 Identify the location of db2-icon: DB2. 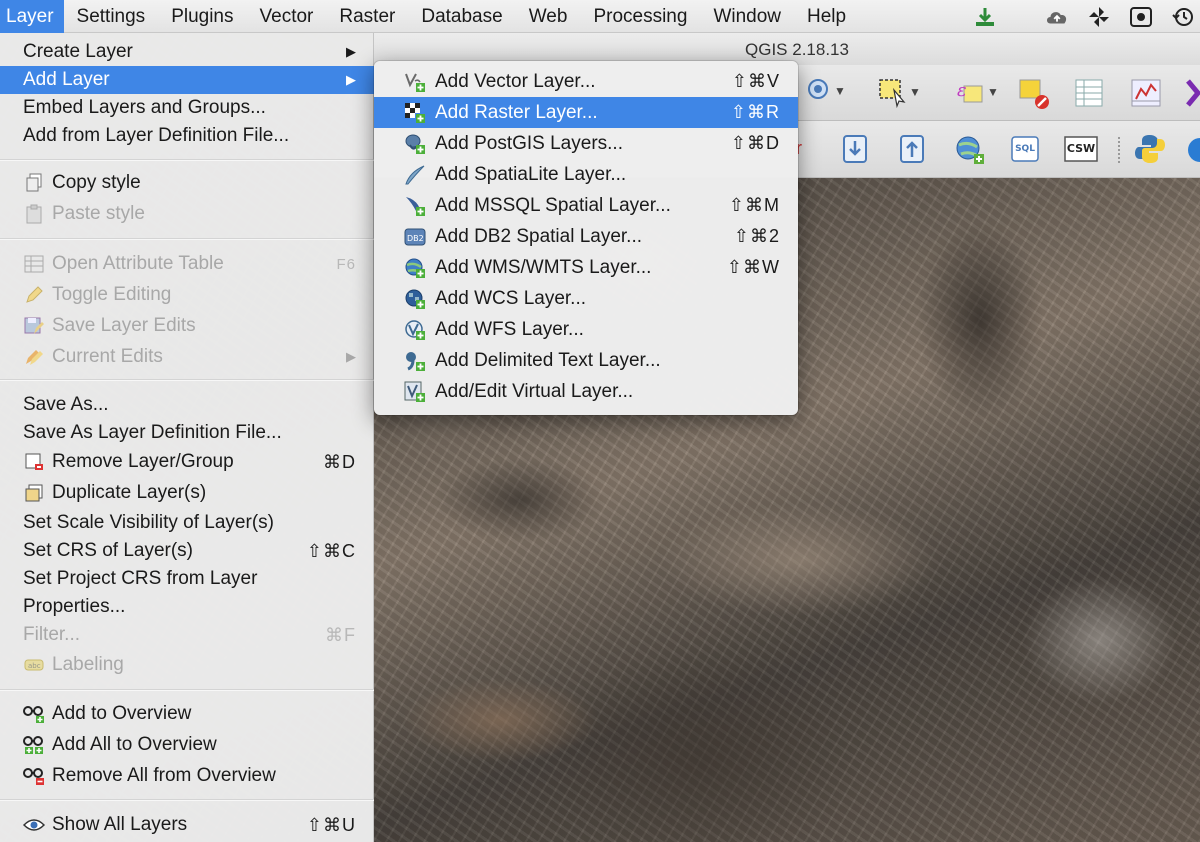
(415, 237).